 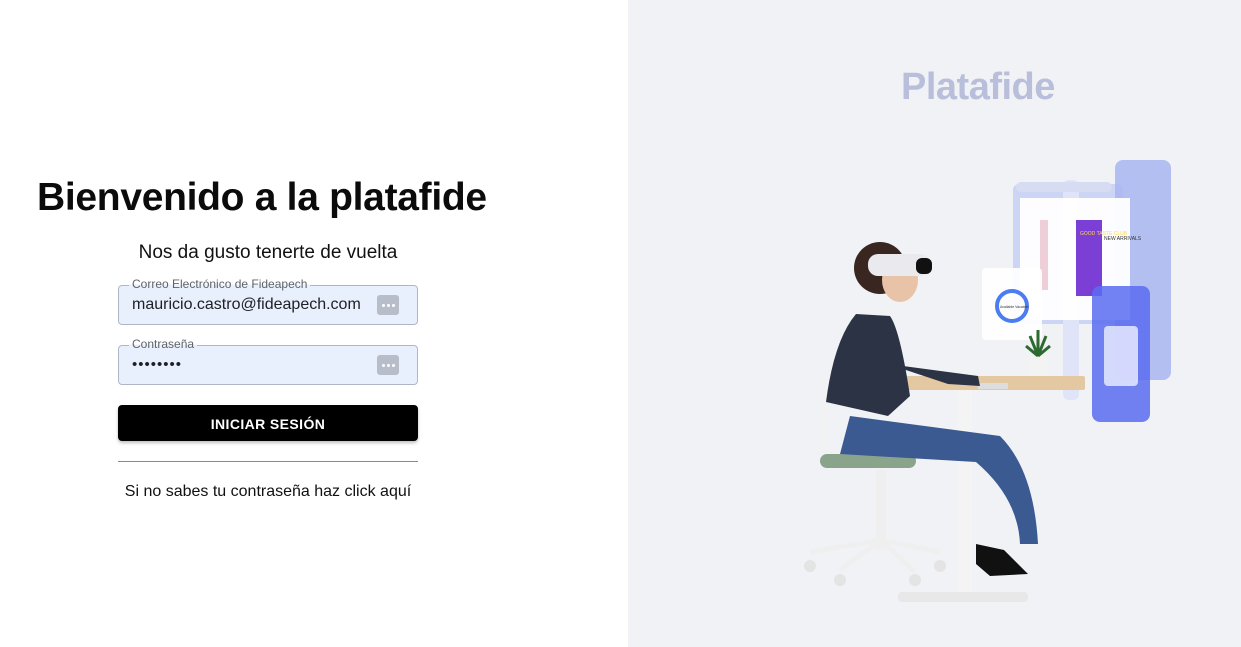 What do you see at coordinates (1038, 366) in the screenshot?
I see `plant-pot` at bounding box center [1038, 366].